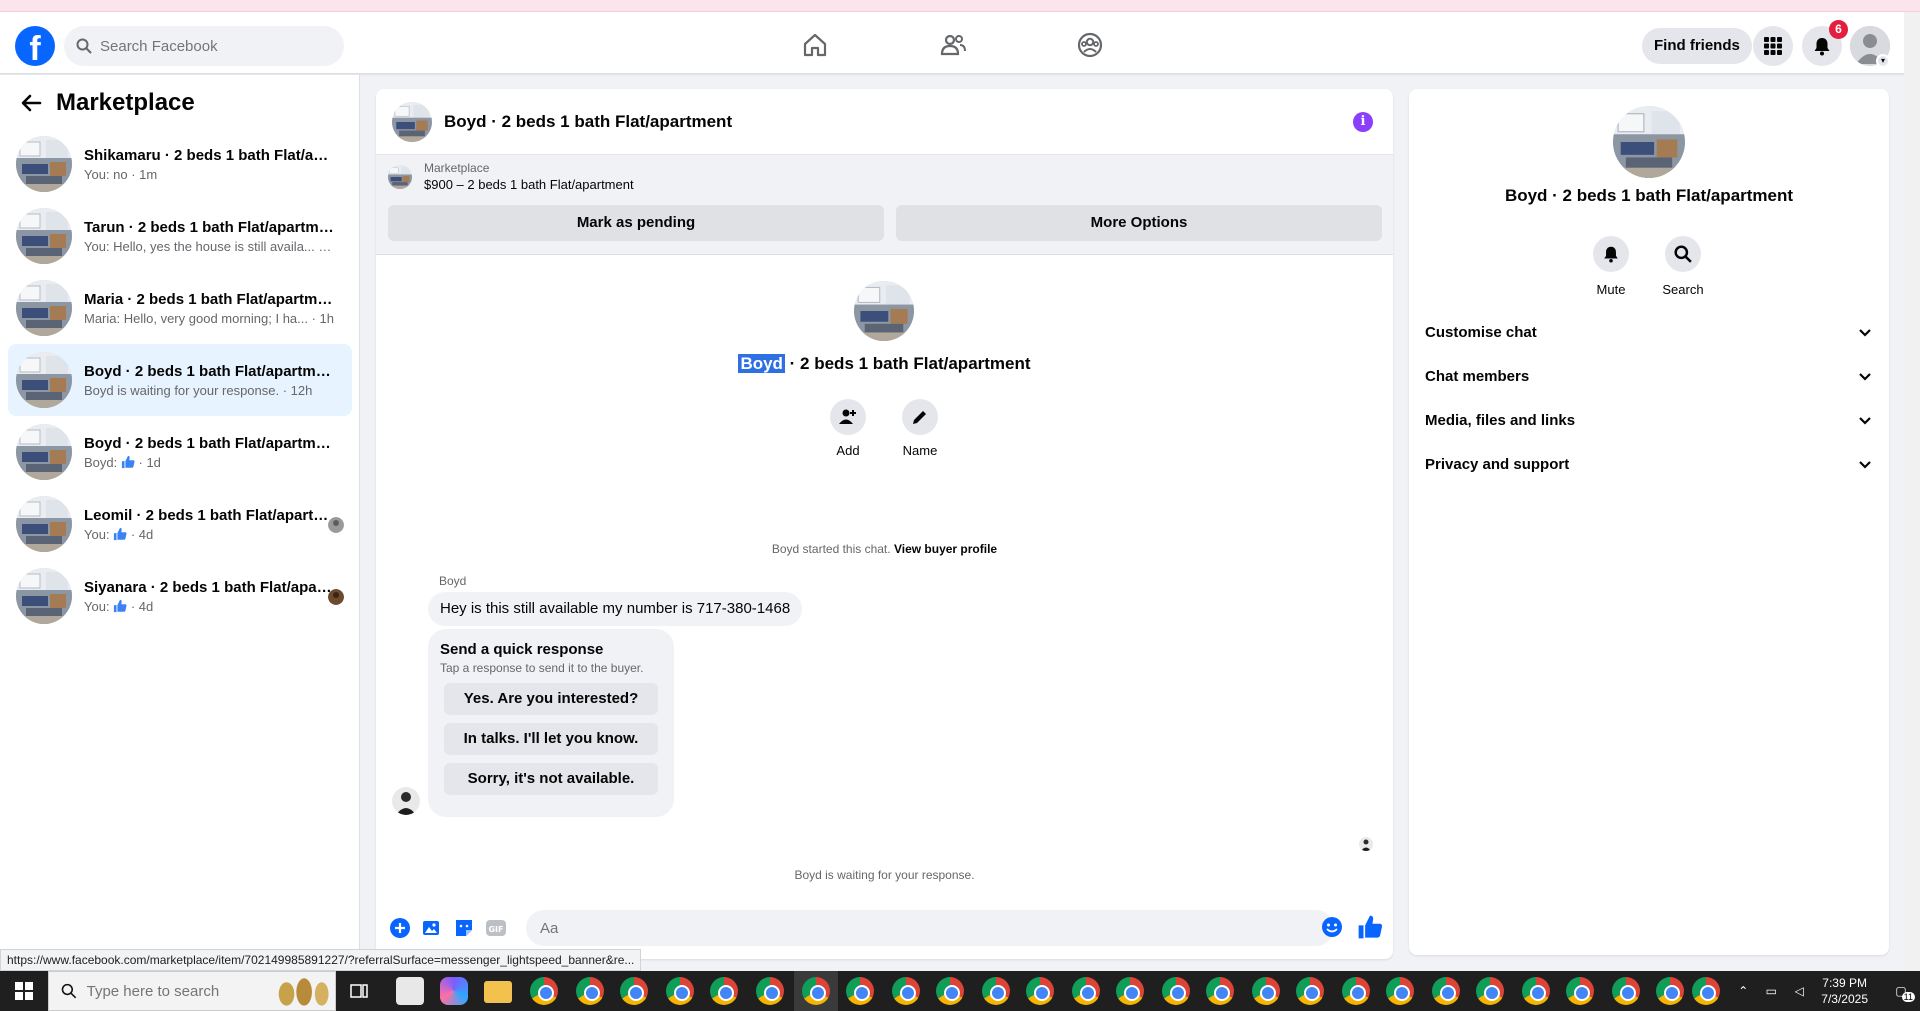  Describe the element at coordinates (529, 184) in the screenshot. I see `listing-price-title: $900 – 2 beds 1 bath Flat/apartment` at that location.